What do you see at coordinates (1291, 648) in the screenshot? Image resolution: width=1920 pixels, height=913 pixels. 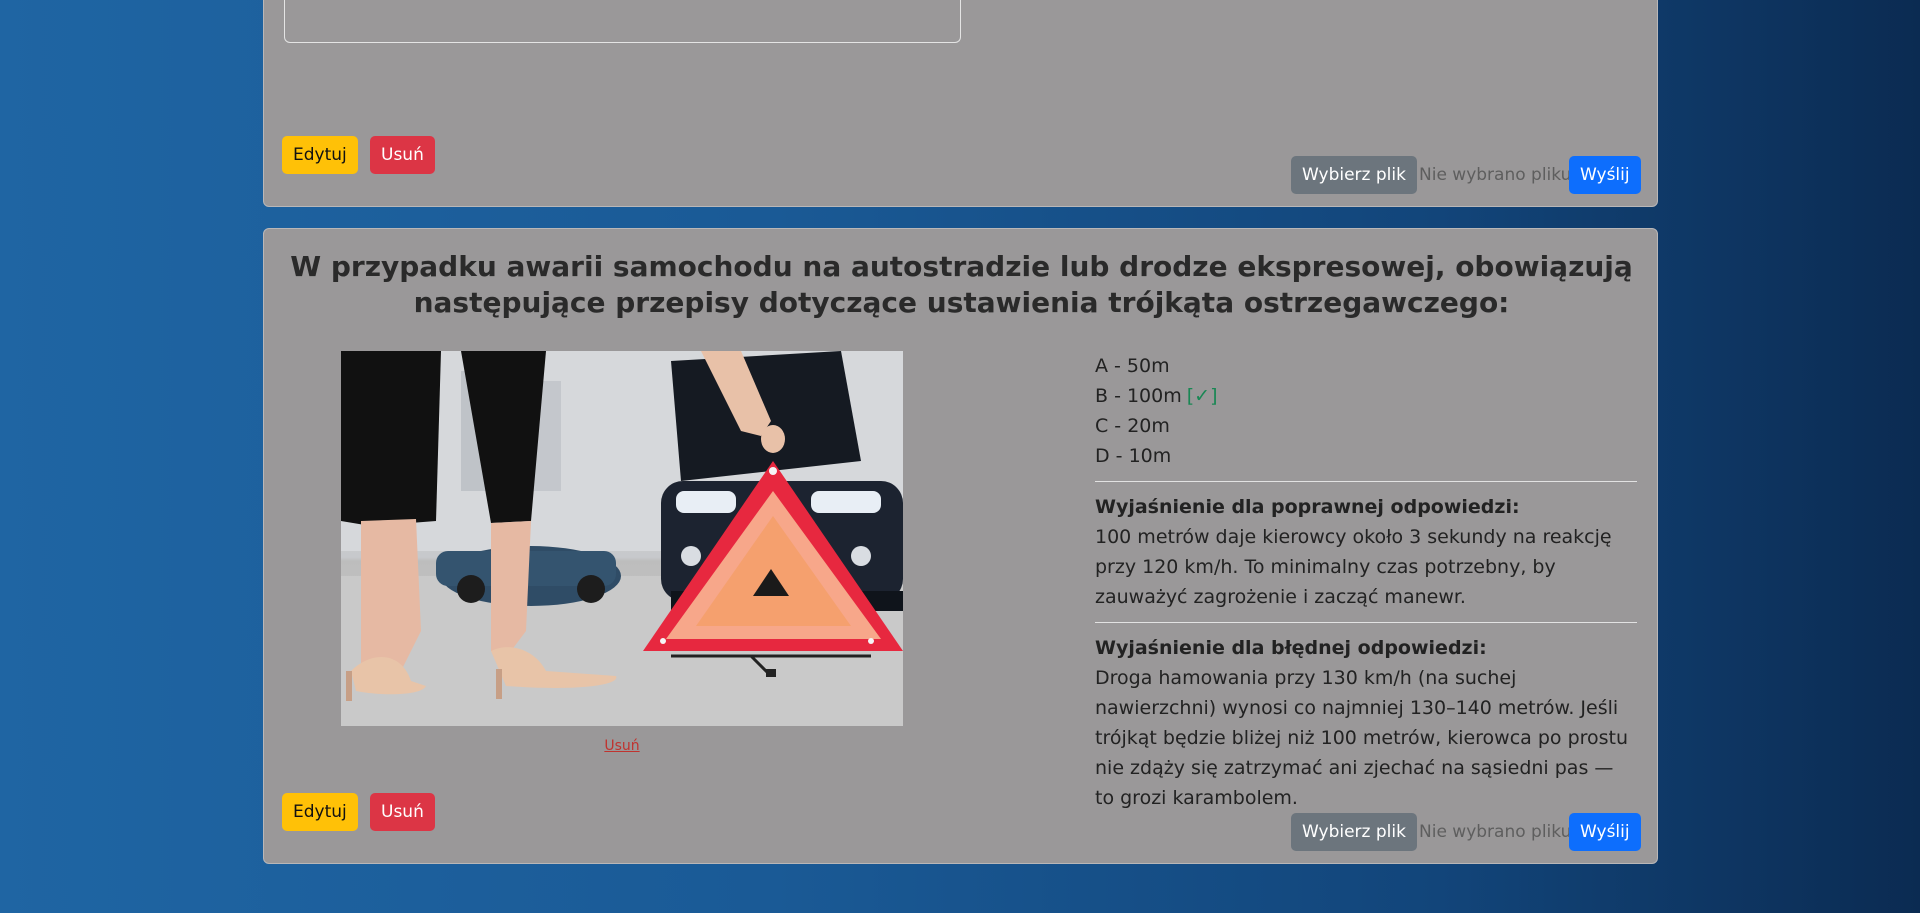 I see `wrong-explanation-title: Wyjaśnienie dla błędnej odpowiedzi:` at bounding box center [1291, 648].